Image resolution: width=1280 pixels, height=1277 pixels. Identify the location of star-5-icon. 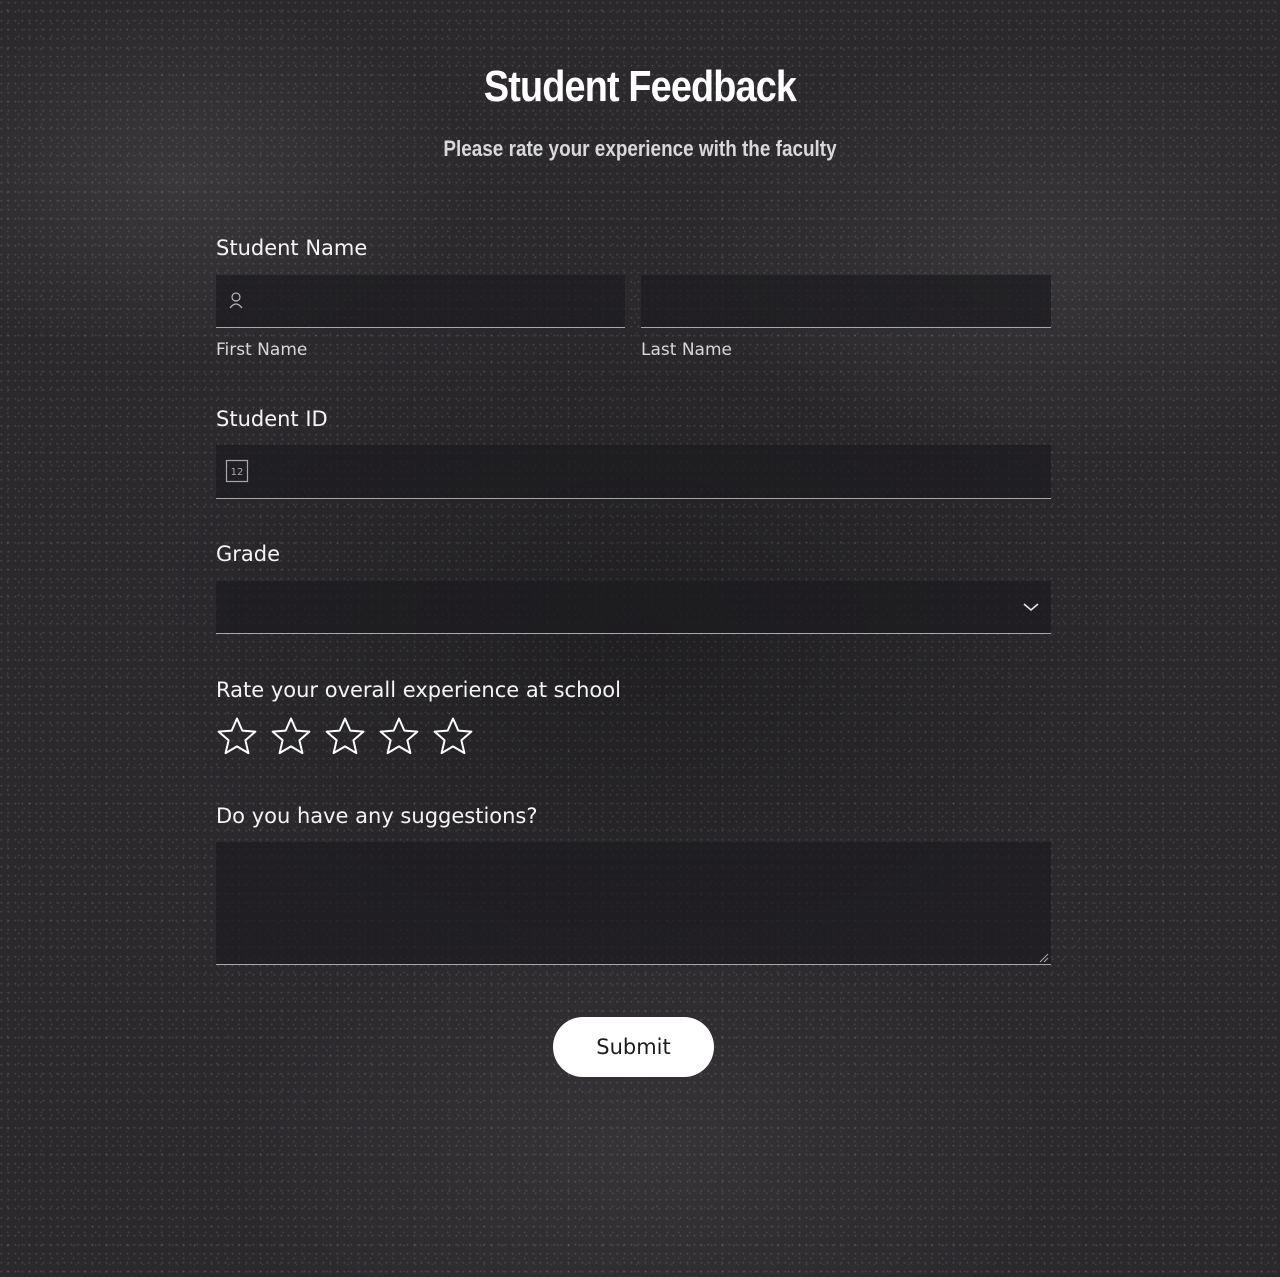
(453, 737).